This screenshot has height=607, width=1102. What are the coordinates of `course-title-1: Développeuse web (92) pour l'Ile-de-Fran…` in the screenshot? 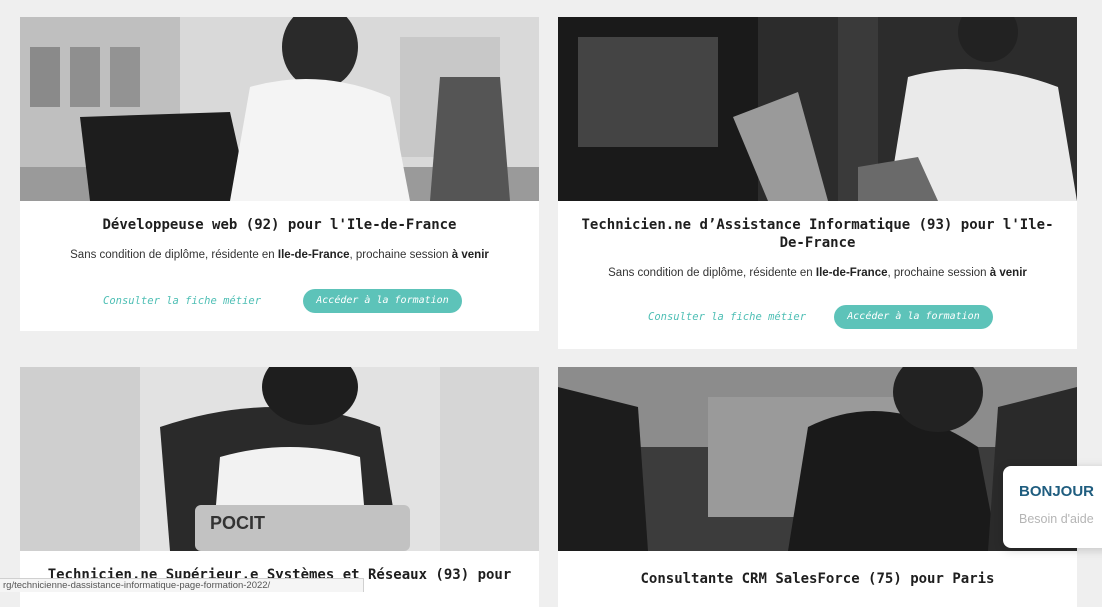 It's located at (279, 225).